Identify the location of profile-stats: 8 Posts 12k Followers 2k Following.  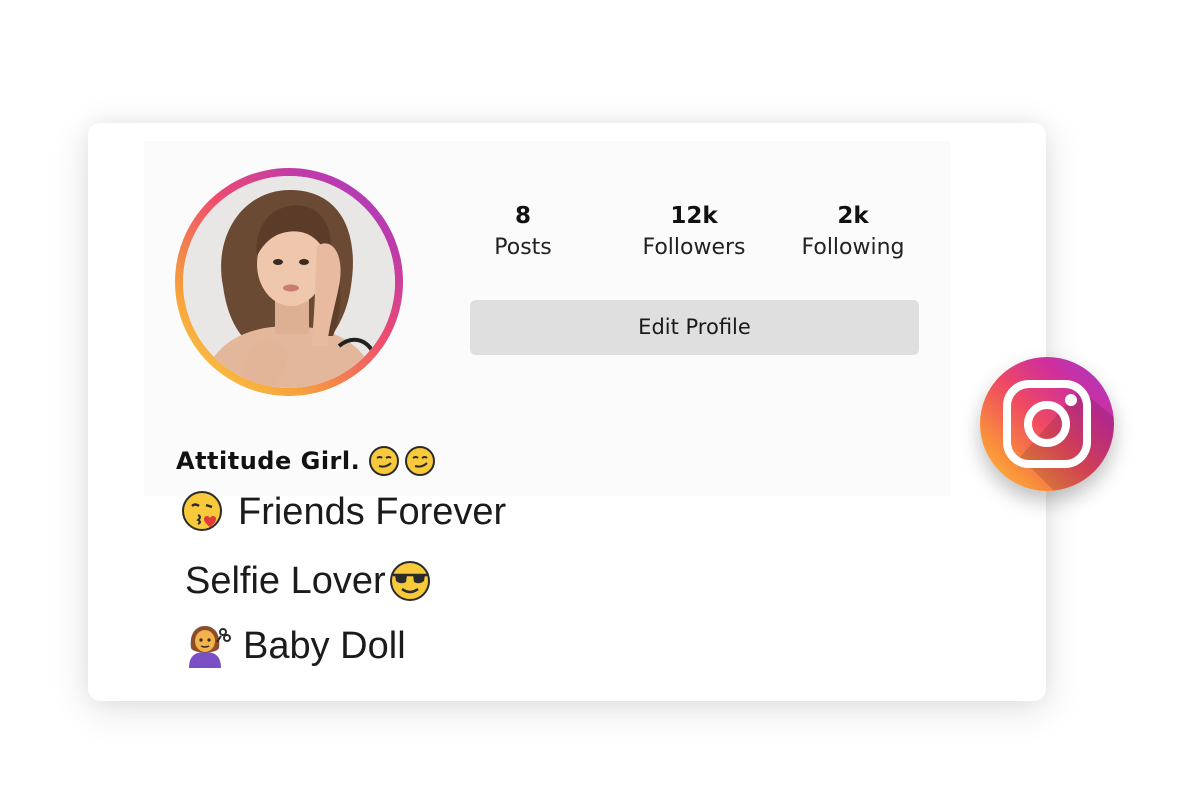
(698, 241).